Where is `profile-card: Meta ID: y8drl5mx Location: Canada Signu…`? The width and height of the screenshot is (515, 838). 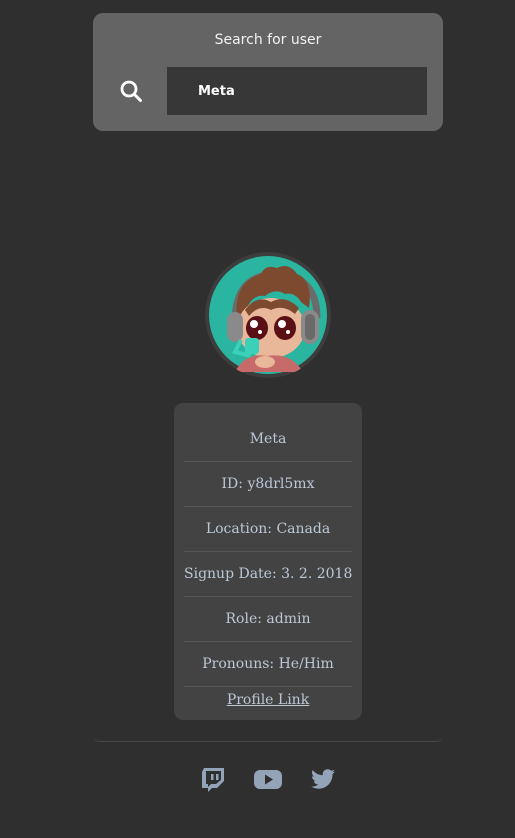 profile-card: Meta ID: y8drl5mx Location: Canada Signu… is located at coordinates (268, 561).